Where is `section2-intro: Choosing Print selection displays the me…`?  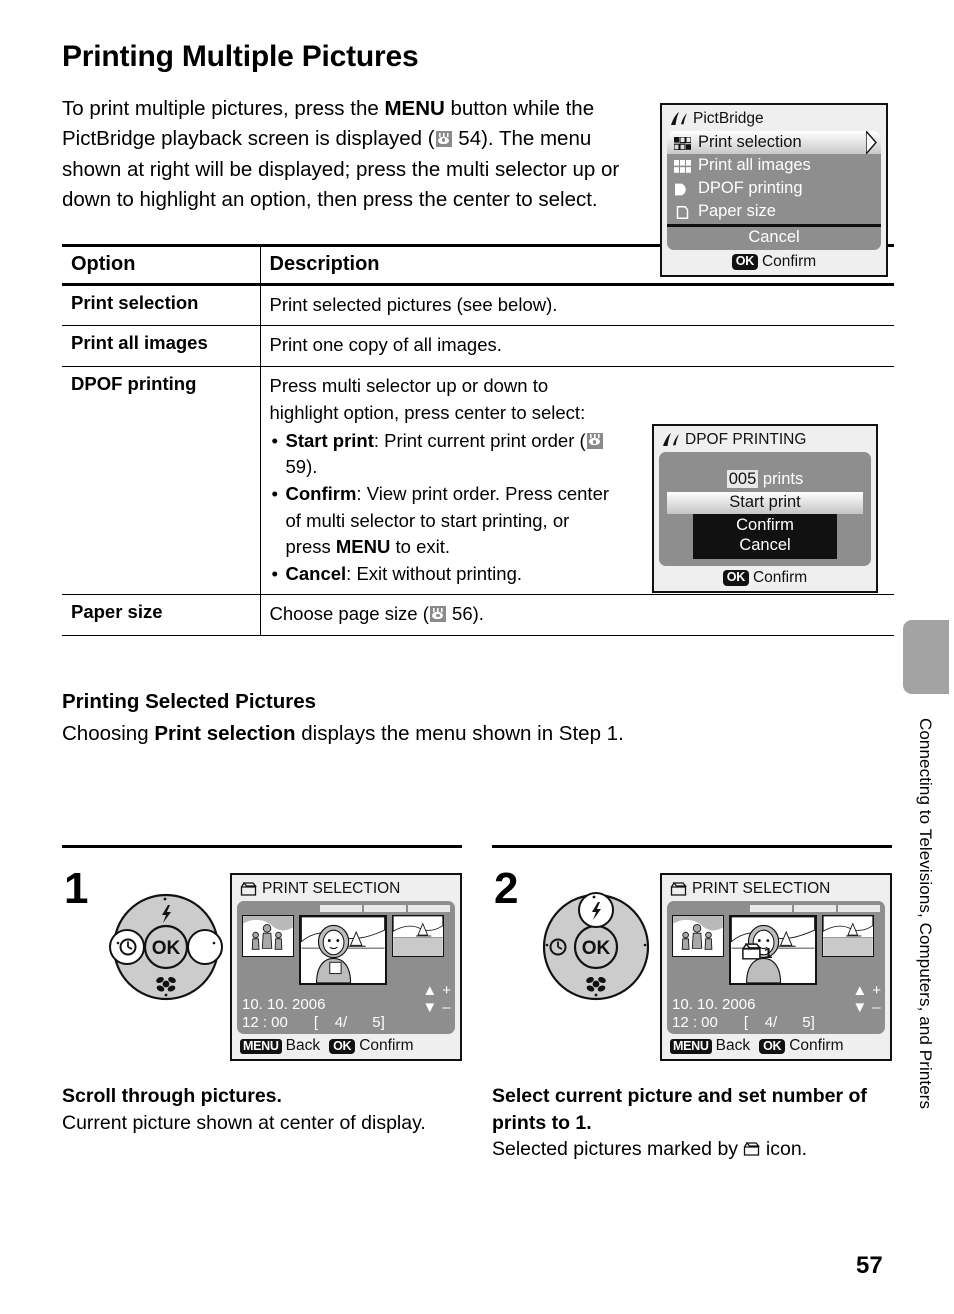
section2-intro: Choosing Print selection displays the me… is located at coordinates (457, 734).